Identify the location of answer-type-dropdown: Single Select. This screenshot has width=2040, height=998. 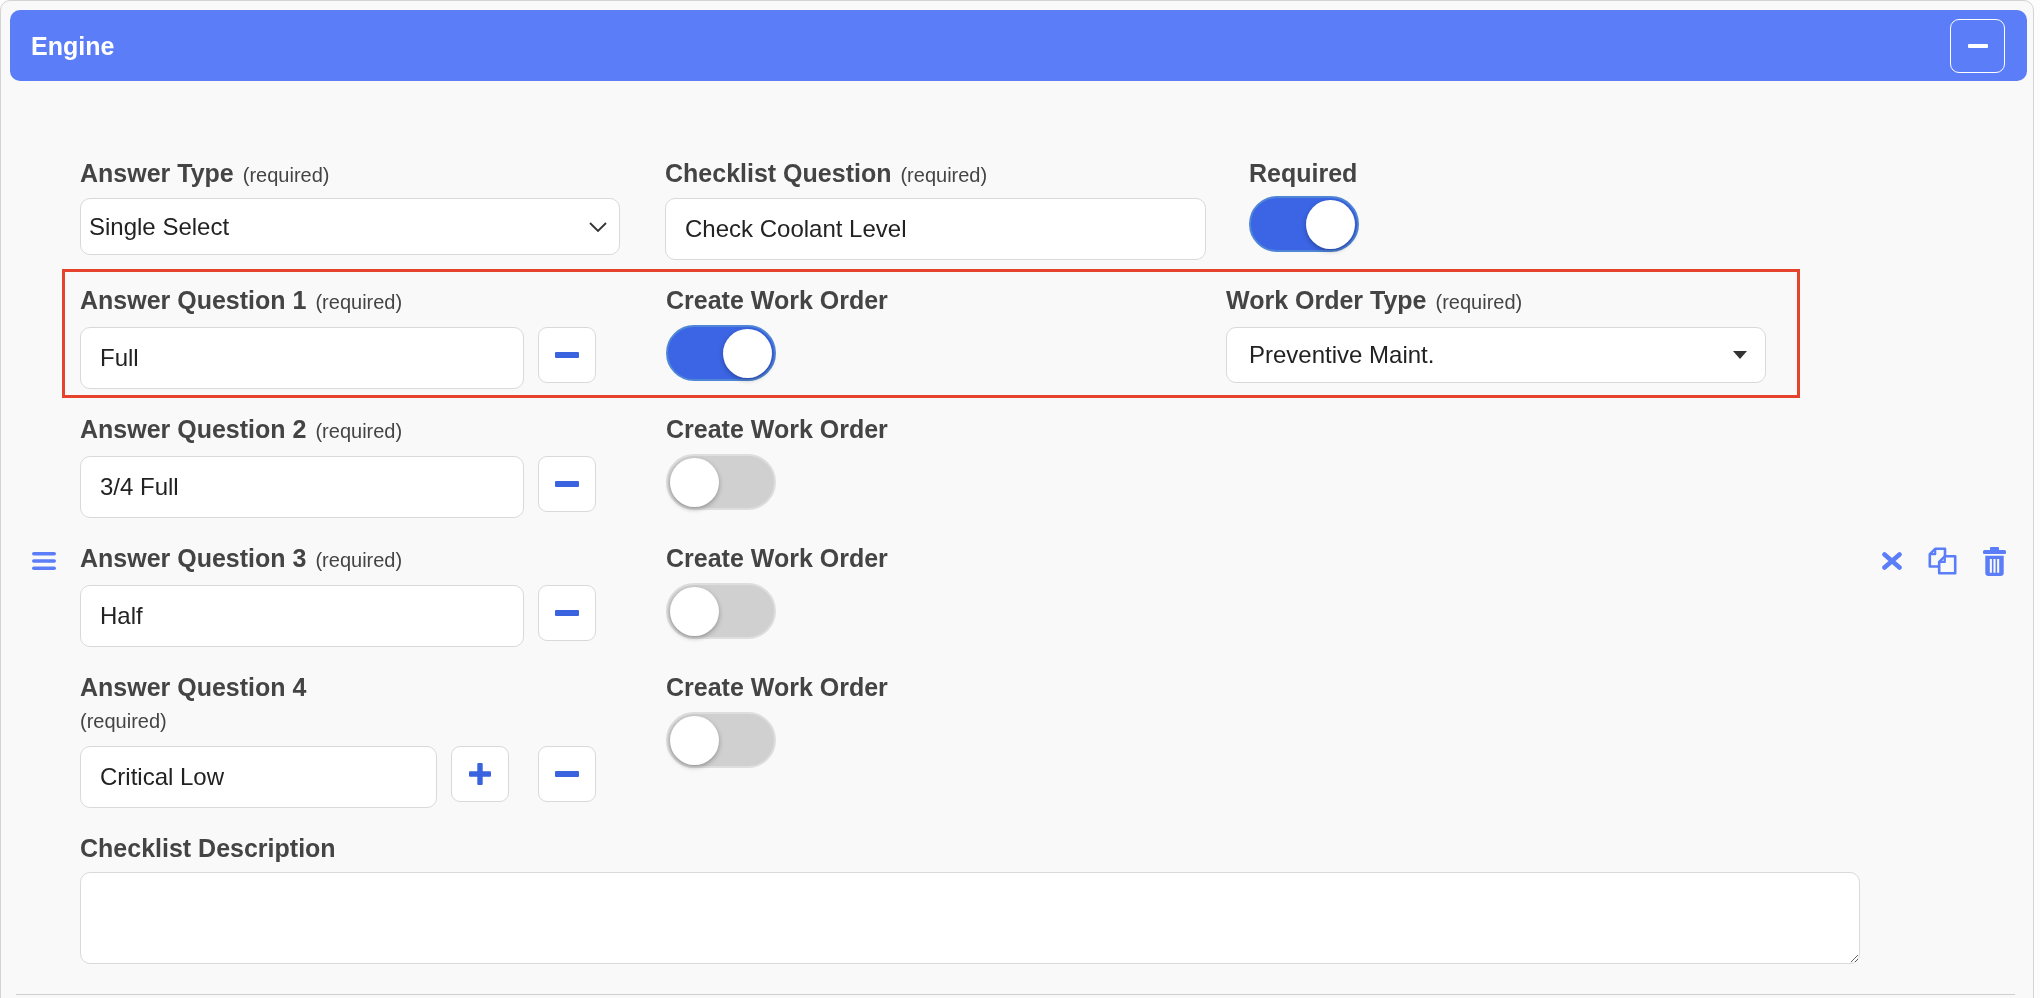
(350, 226).